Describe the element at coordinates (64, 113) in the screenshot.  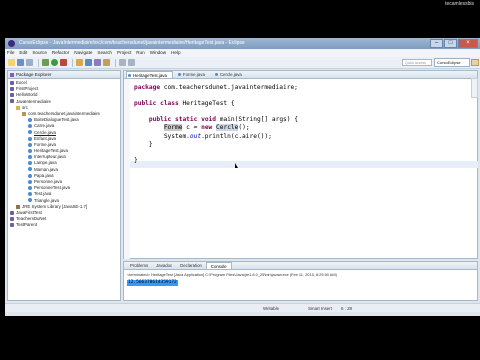
I see `tree-item-label: com.teachersdunet.javaintermediaire` at that location.